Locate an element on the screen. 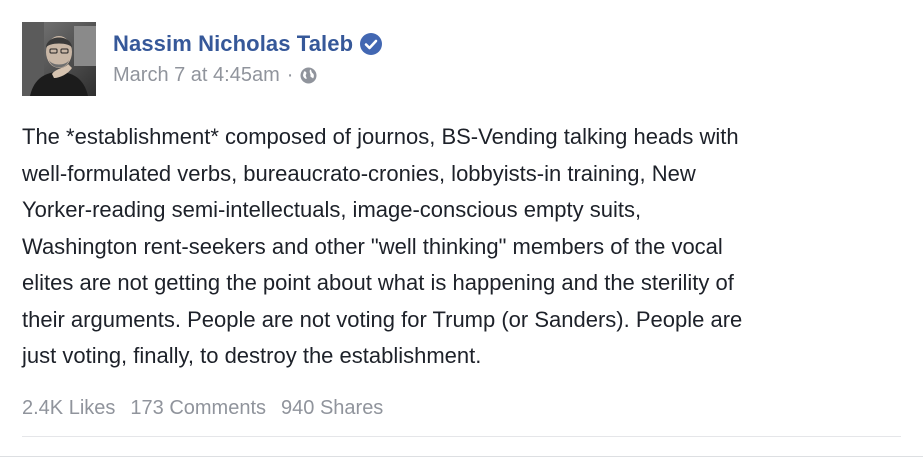  comments-count-link: 173 Comments is located at coordinates (198, 408).